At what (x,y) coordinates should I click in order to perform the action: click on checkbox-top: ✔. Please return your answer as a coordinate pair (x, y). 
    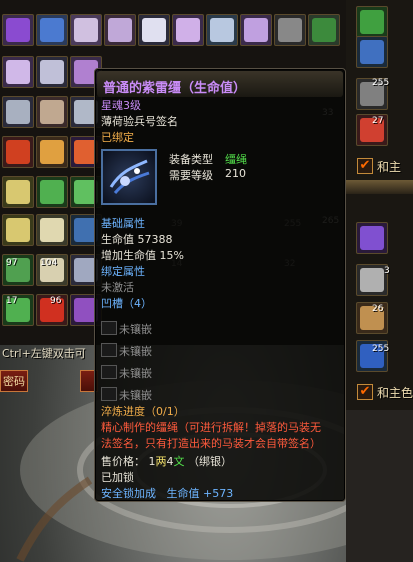
    Looking at the image, I should click on (365, 166).